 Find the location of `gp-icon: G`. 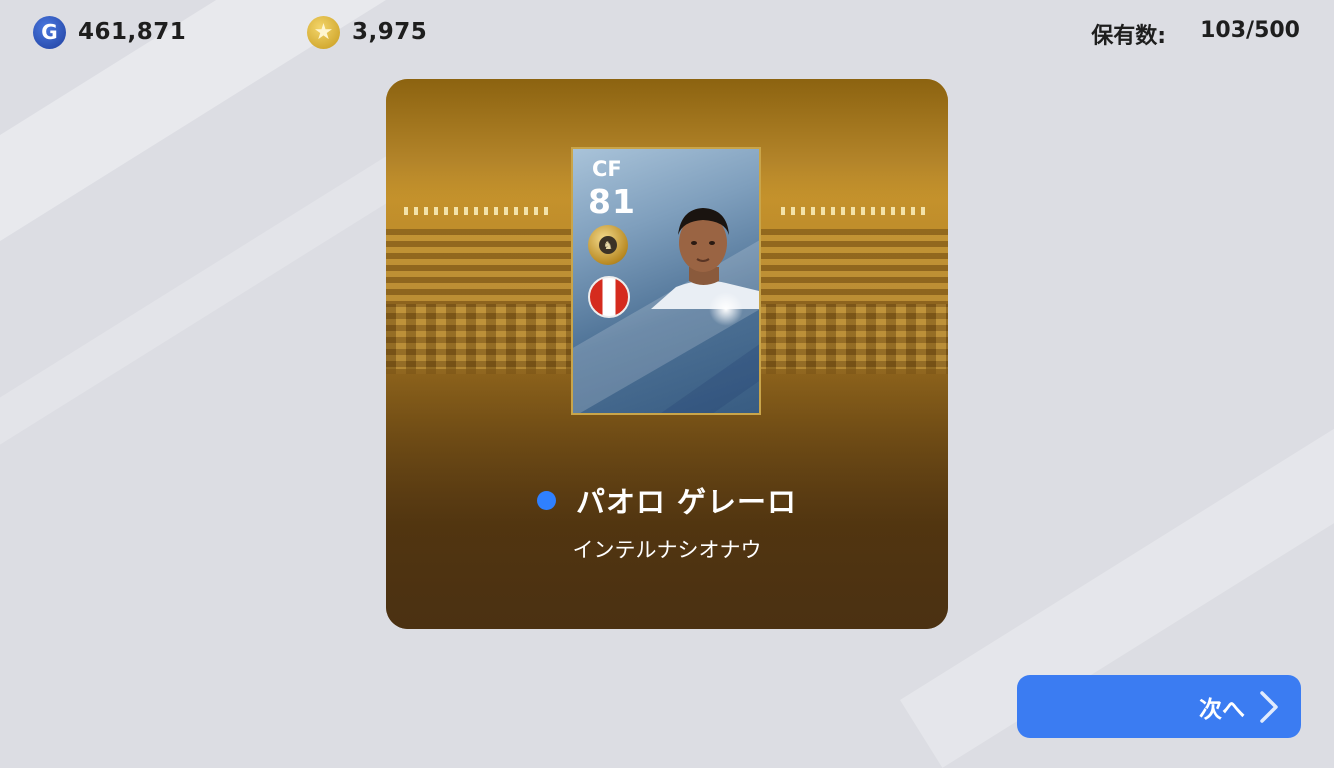

gp-icon: G is located at coordinates (49, 32).